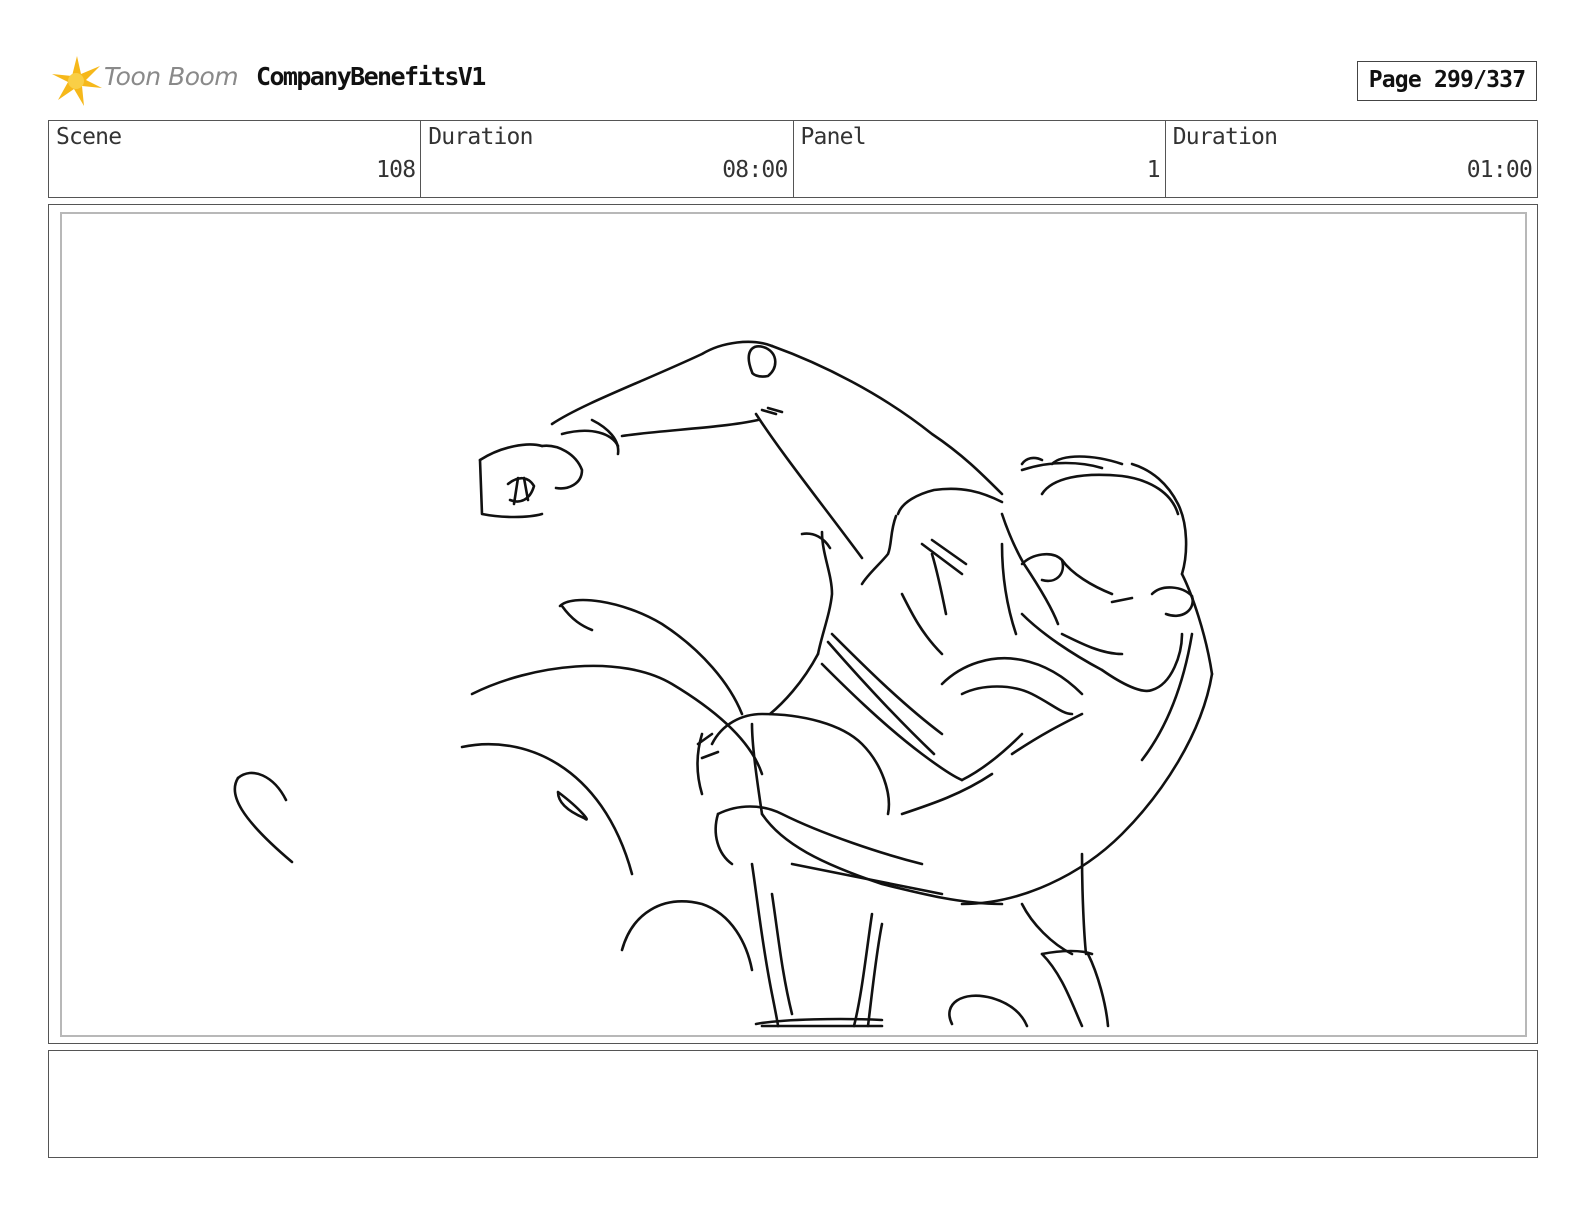  Describe the element at coordinates (77, 81) in the screenshot. I see `starburst-icon` at that location.